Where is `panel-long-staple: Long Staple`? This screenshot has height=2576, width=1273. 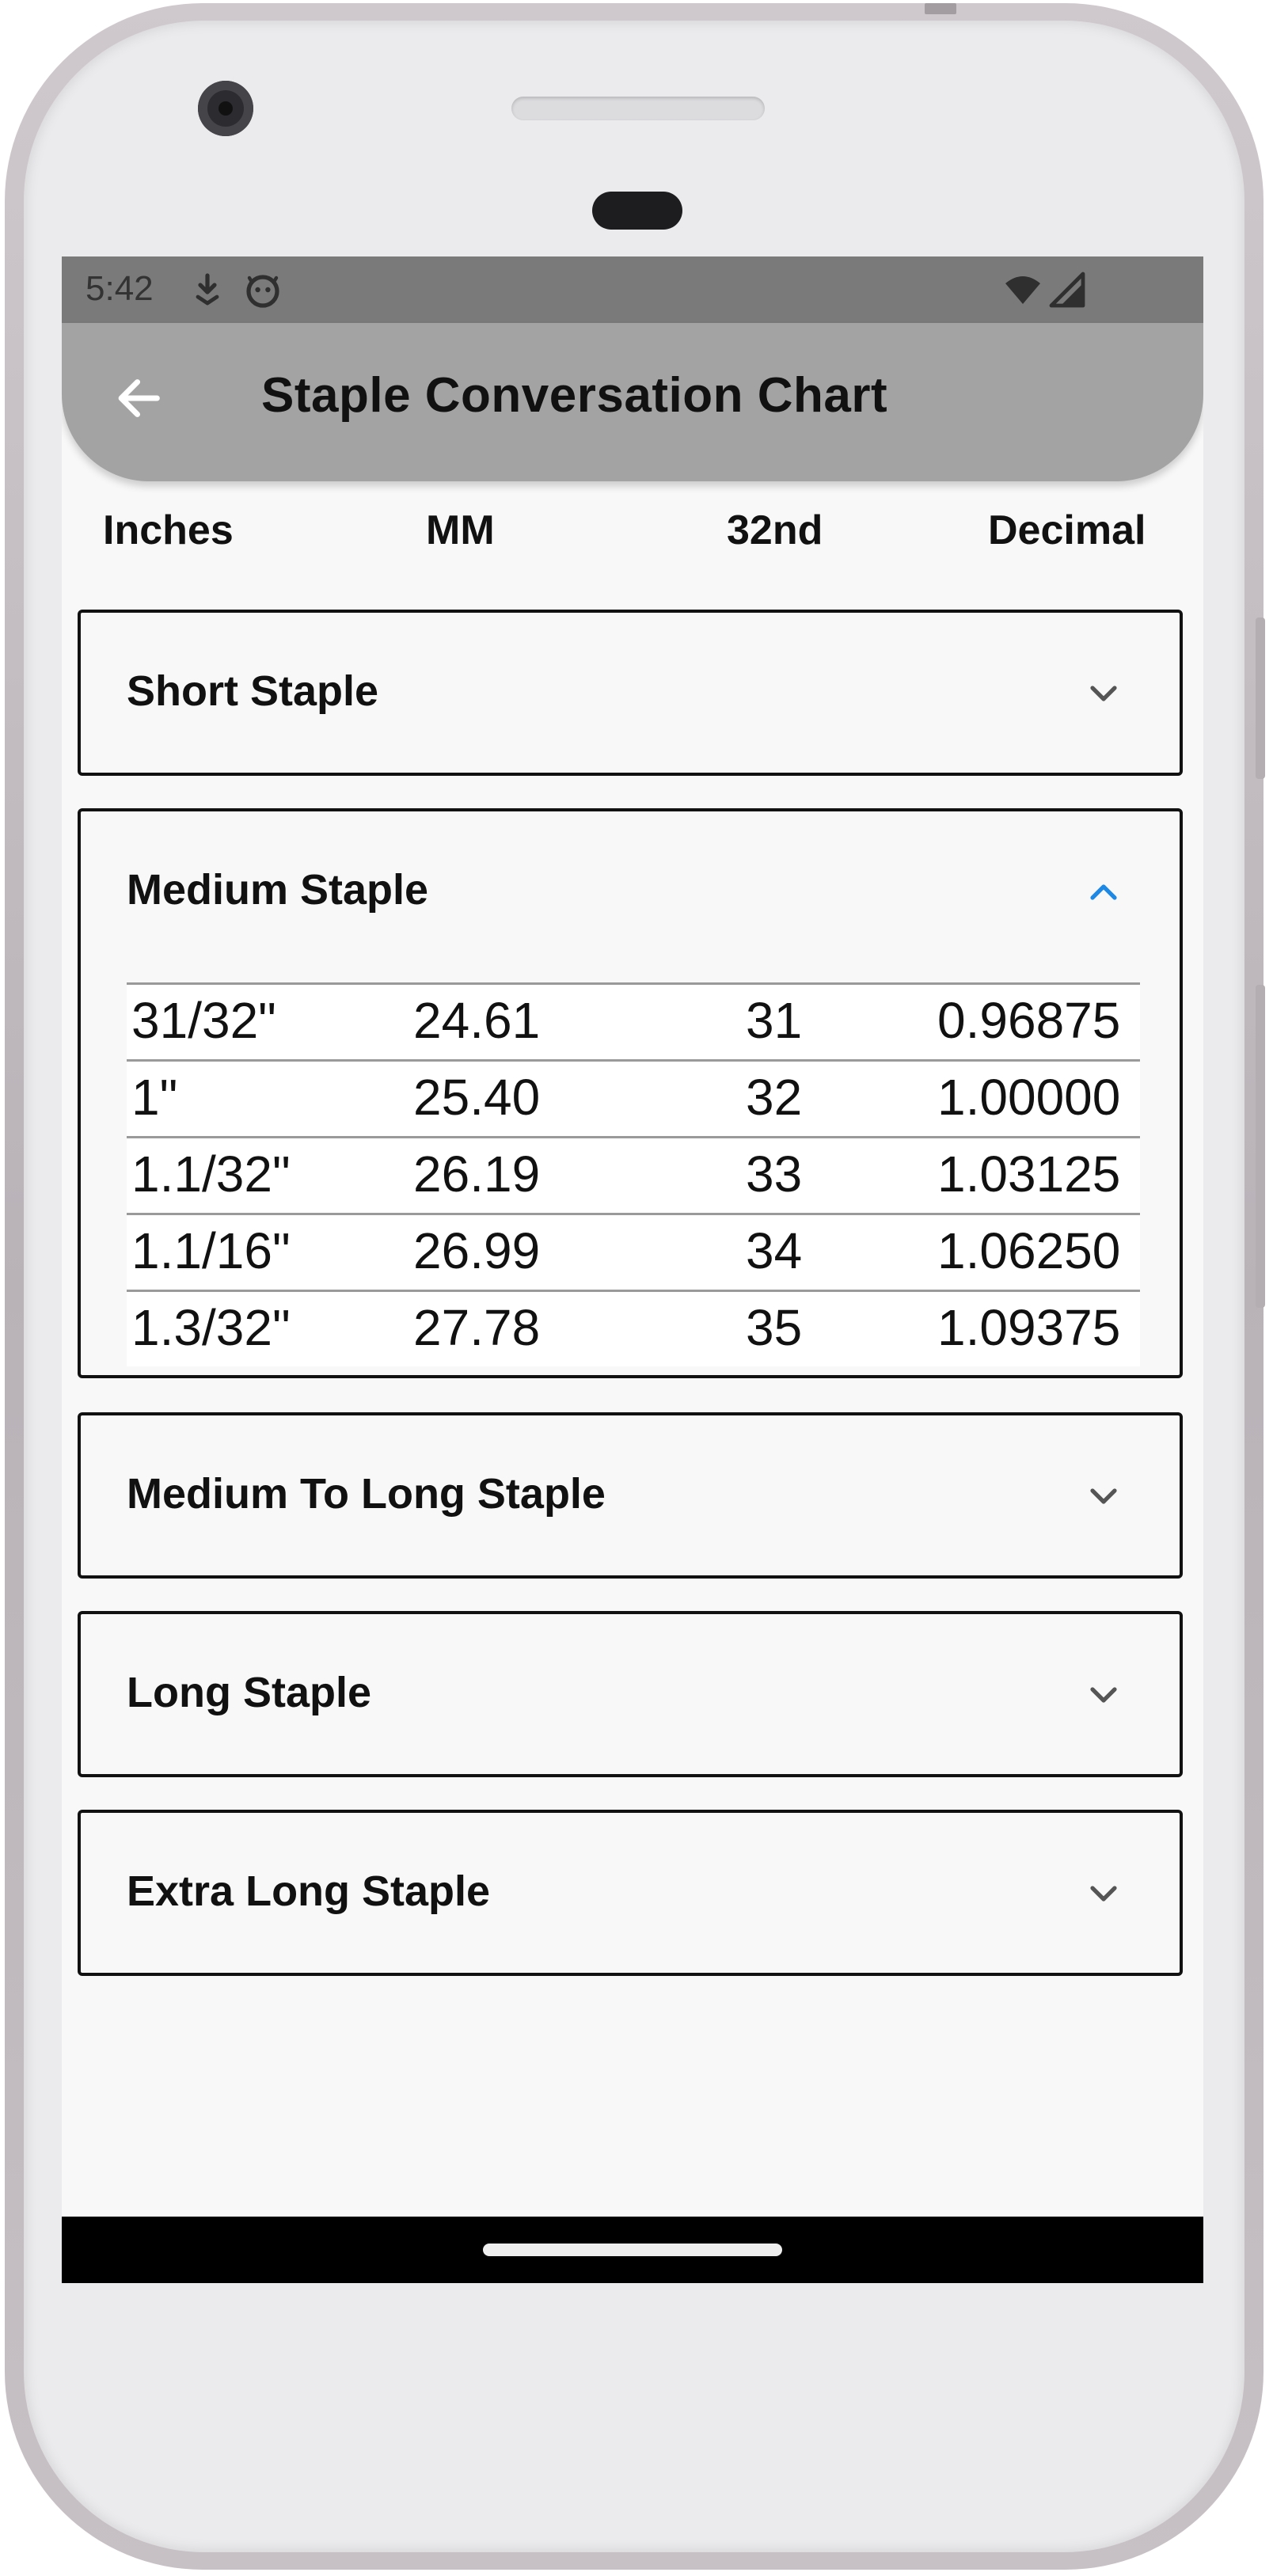 panel-long-staple: Long Staple is located at coordinates (630, 1694).